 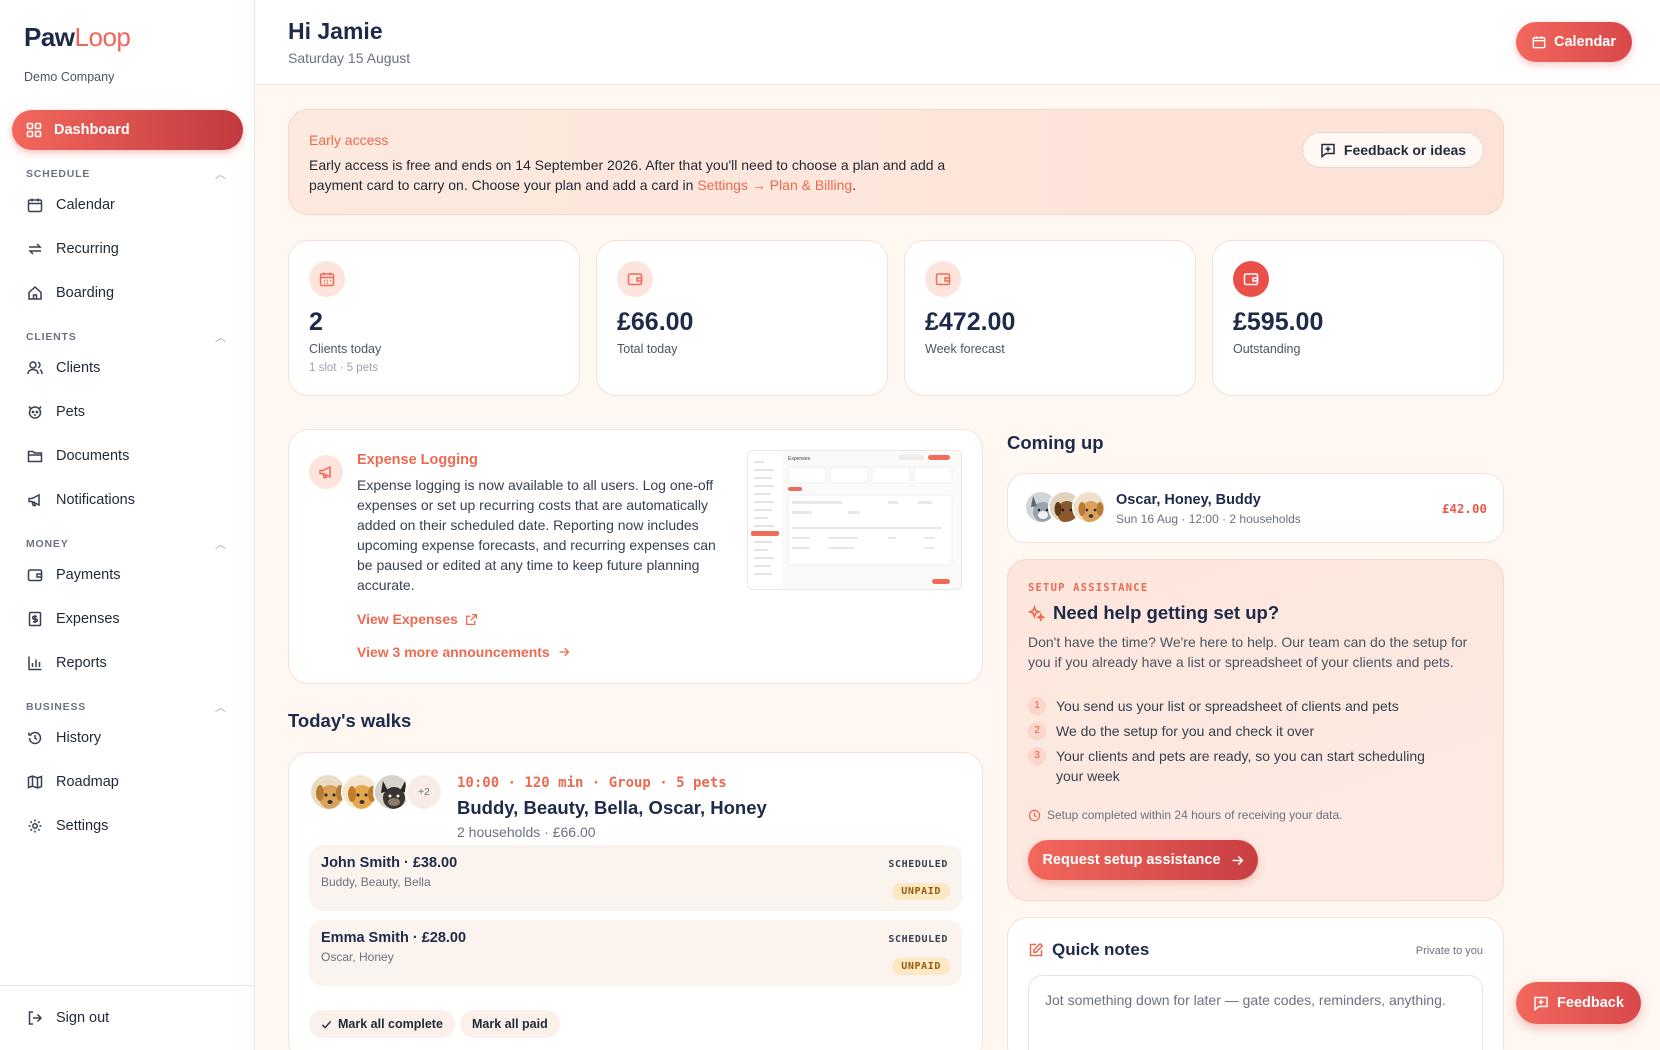 What do you see at coordinates (77, 37) in the screenshot?
I see `logo: PawLoop` at bounding box center [77, 37].